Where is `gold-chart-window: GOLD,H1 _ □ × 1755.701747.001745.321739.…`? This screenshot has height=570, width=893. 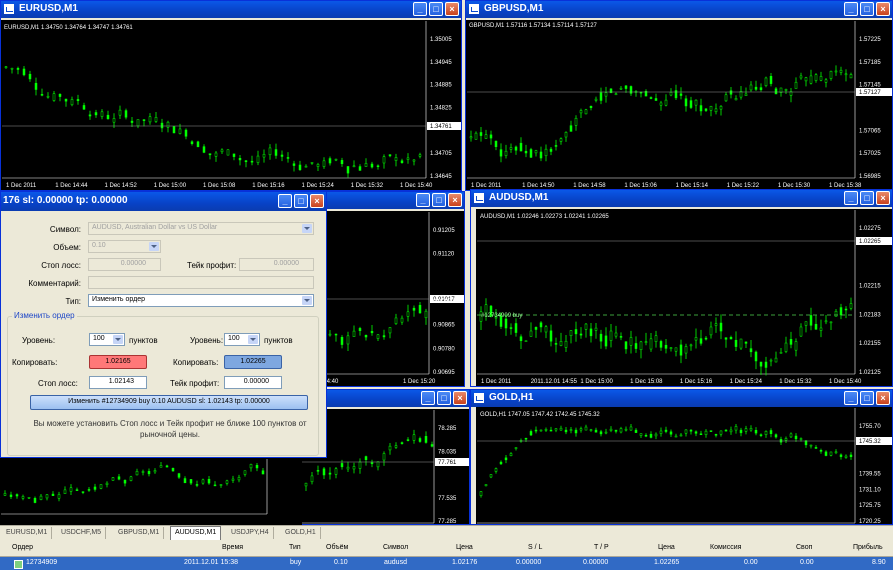 gold-chart-window: GOLD,H1 _ □ × 1755.701747.001745.321739.… is located at coordinates (681, 457).